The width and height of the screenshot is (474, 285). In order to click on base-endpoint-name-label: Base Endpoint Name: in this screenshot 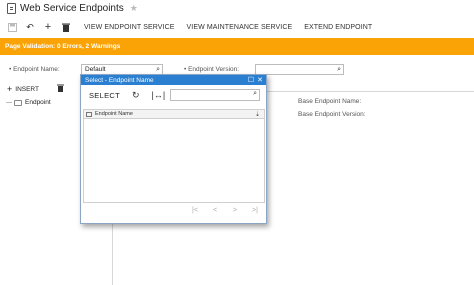, I will do `click(330, 101)`.